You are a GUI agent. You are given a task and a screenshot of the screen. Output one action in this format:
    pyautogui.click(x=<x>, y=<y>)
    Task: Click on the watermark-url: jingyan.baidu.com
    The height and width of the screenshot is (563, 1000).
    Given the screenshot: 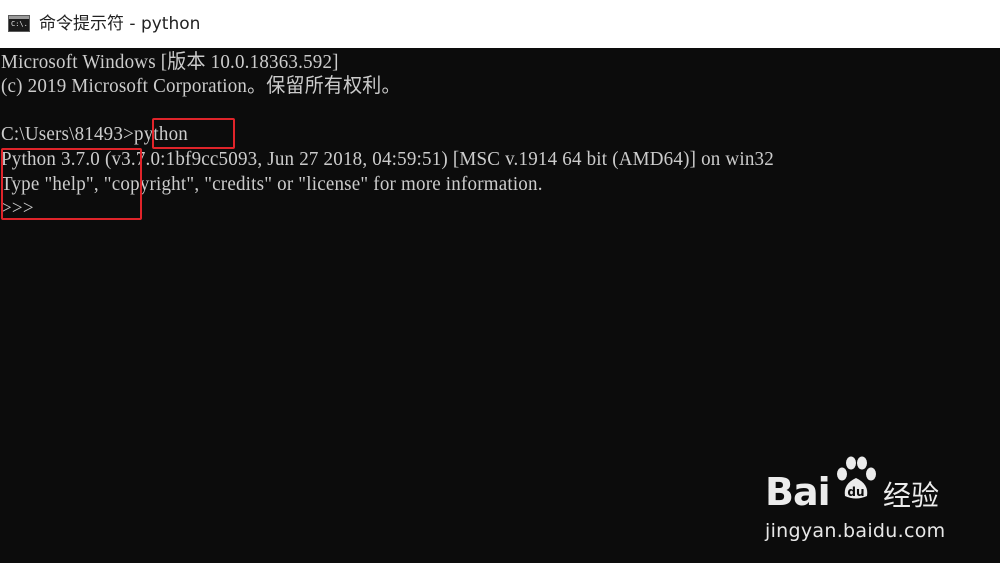 What is the action you would take?
    pyautogui.click(x=855, y=531)
    